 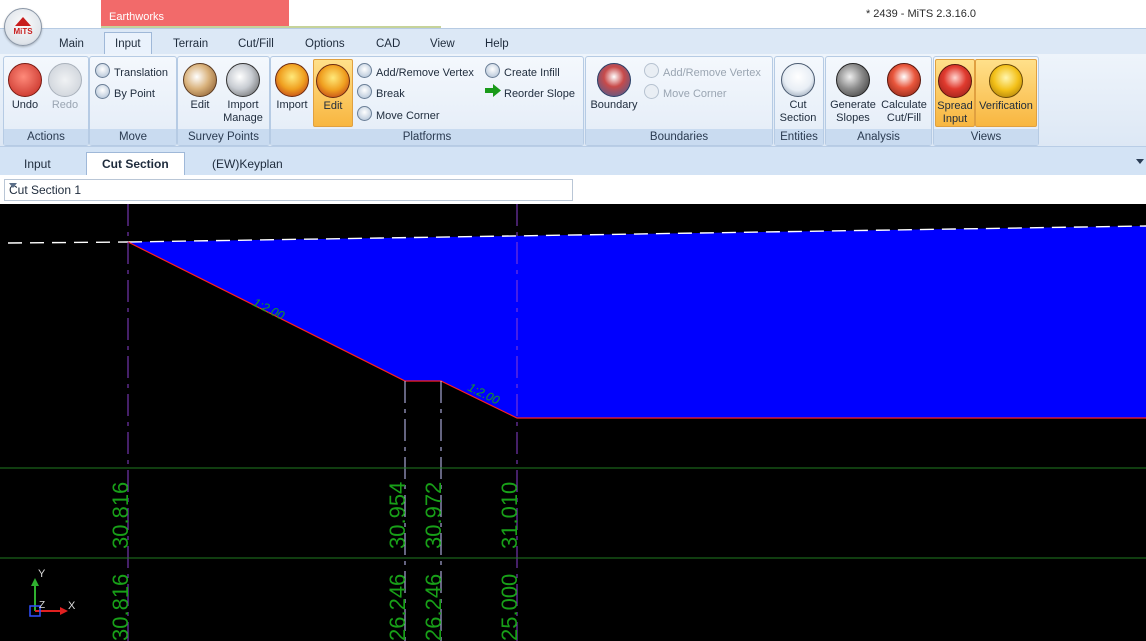 I want to click on generate-slopes-label-1: Generate, so click(x=853, y=105).